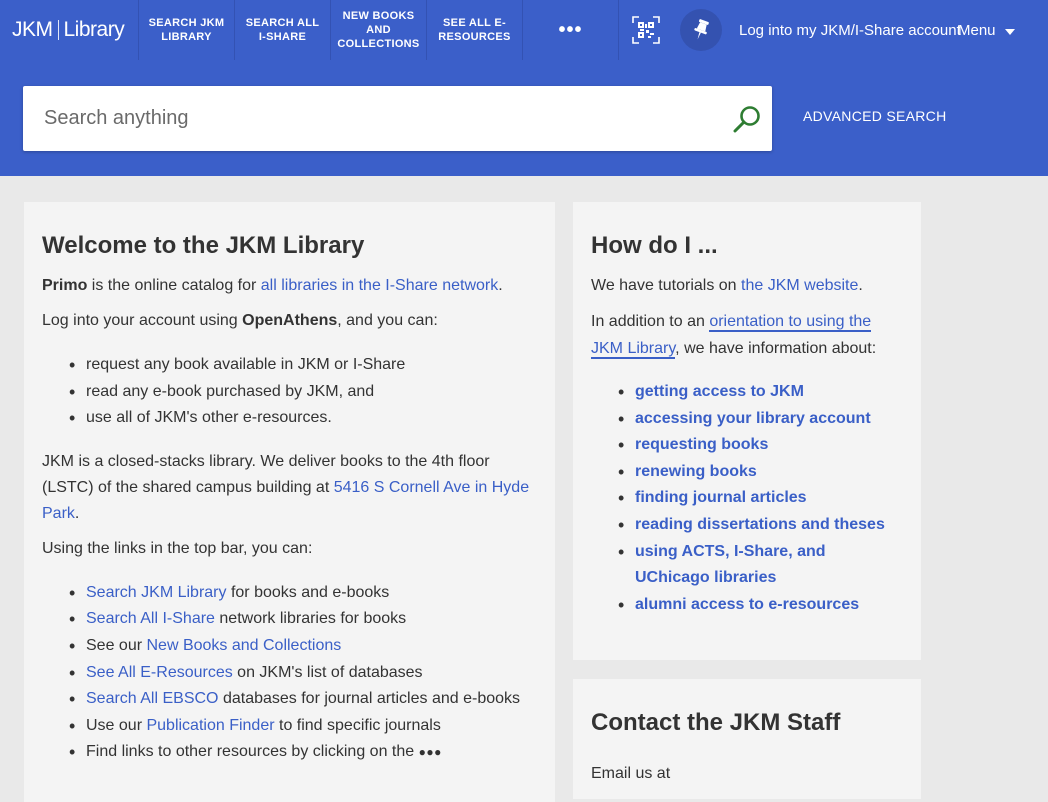 The width and height of the screenshot is (1048, 802). What do you see at coordinates (500, 285) in the screenshot?
I see `primo-end: .` at bounding box center [500, 285].